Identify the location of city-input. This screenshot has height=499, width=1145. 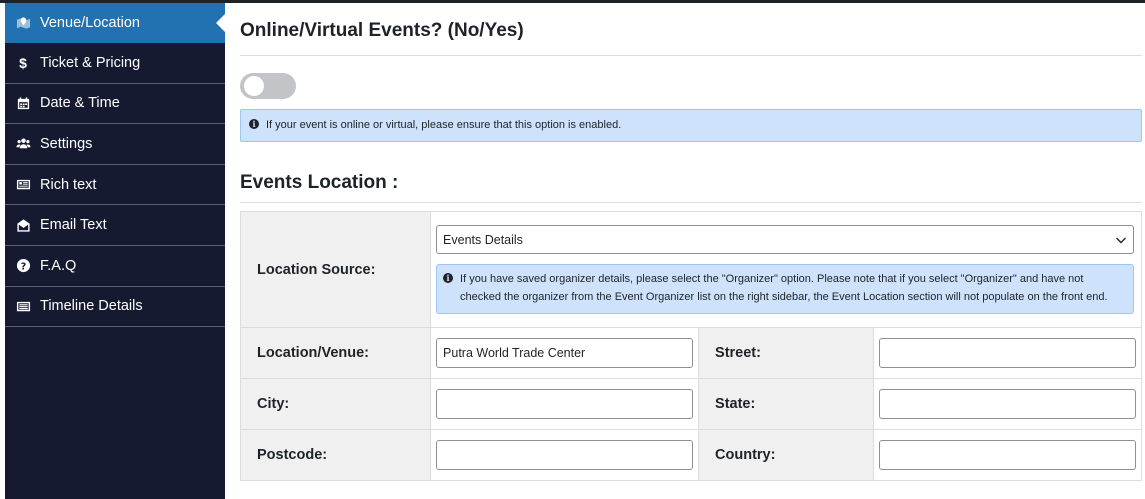
(565, 404).